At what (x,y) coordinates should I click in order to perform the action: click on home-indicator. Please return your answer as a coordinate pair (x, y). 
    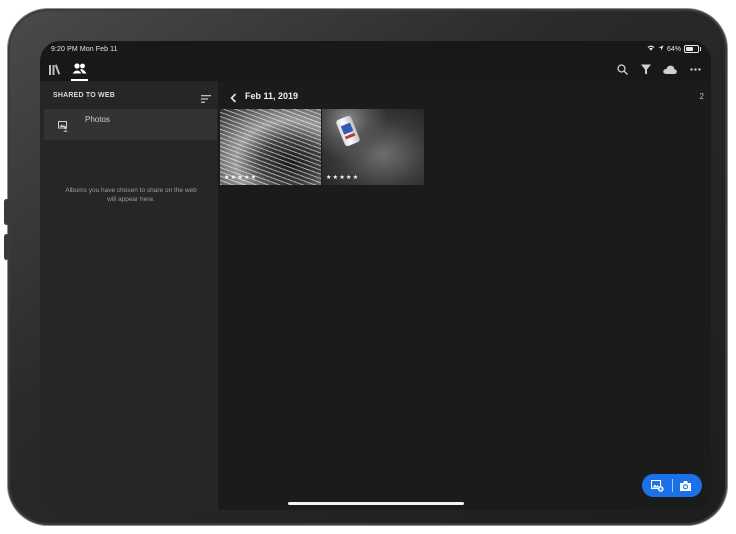
    Looking at the image, I should click on (376, 503).